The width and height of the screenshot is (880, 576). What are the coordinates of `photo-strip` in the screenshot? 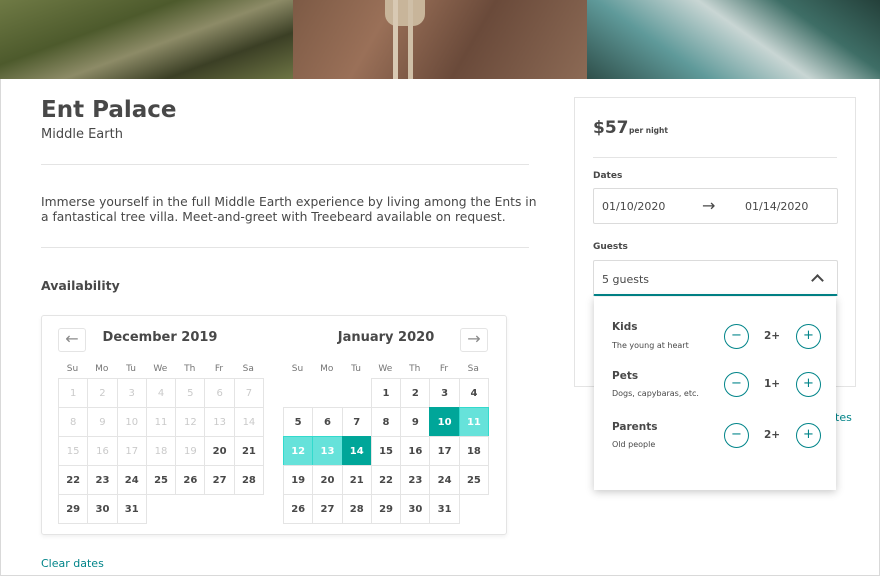 It's located at (440, 39).